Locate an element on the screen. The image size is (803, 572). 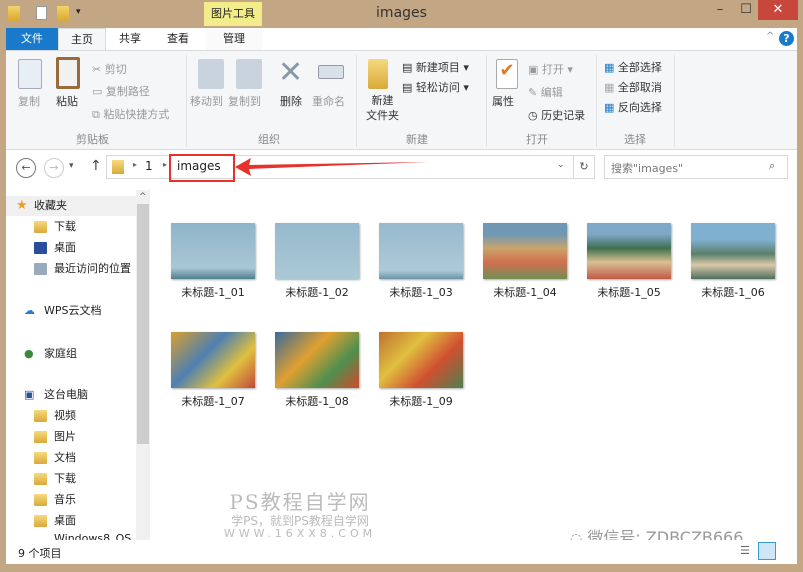
move-to-button: 移动到 is located at coordinates (206, 101).